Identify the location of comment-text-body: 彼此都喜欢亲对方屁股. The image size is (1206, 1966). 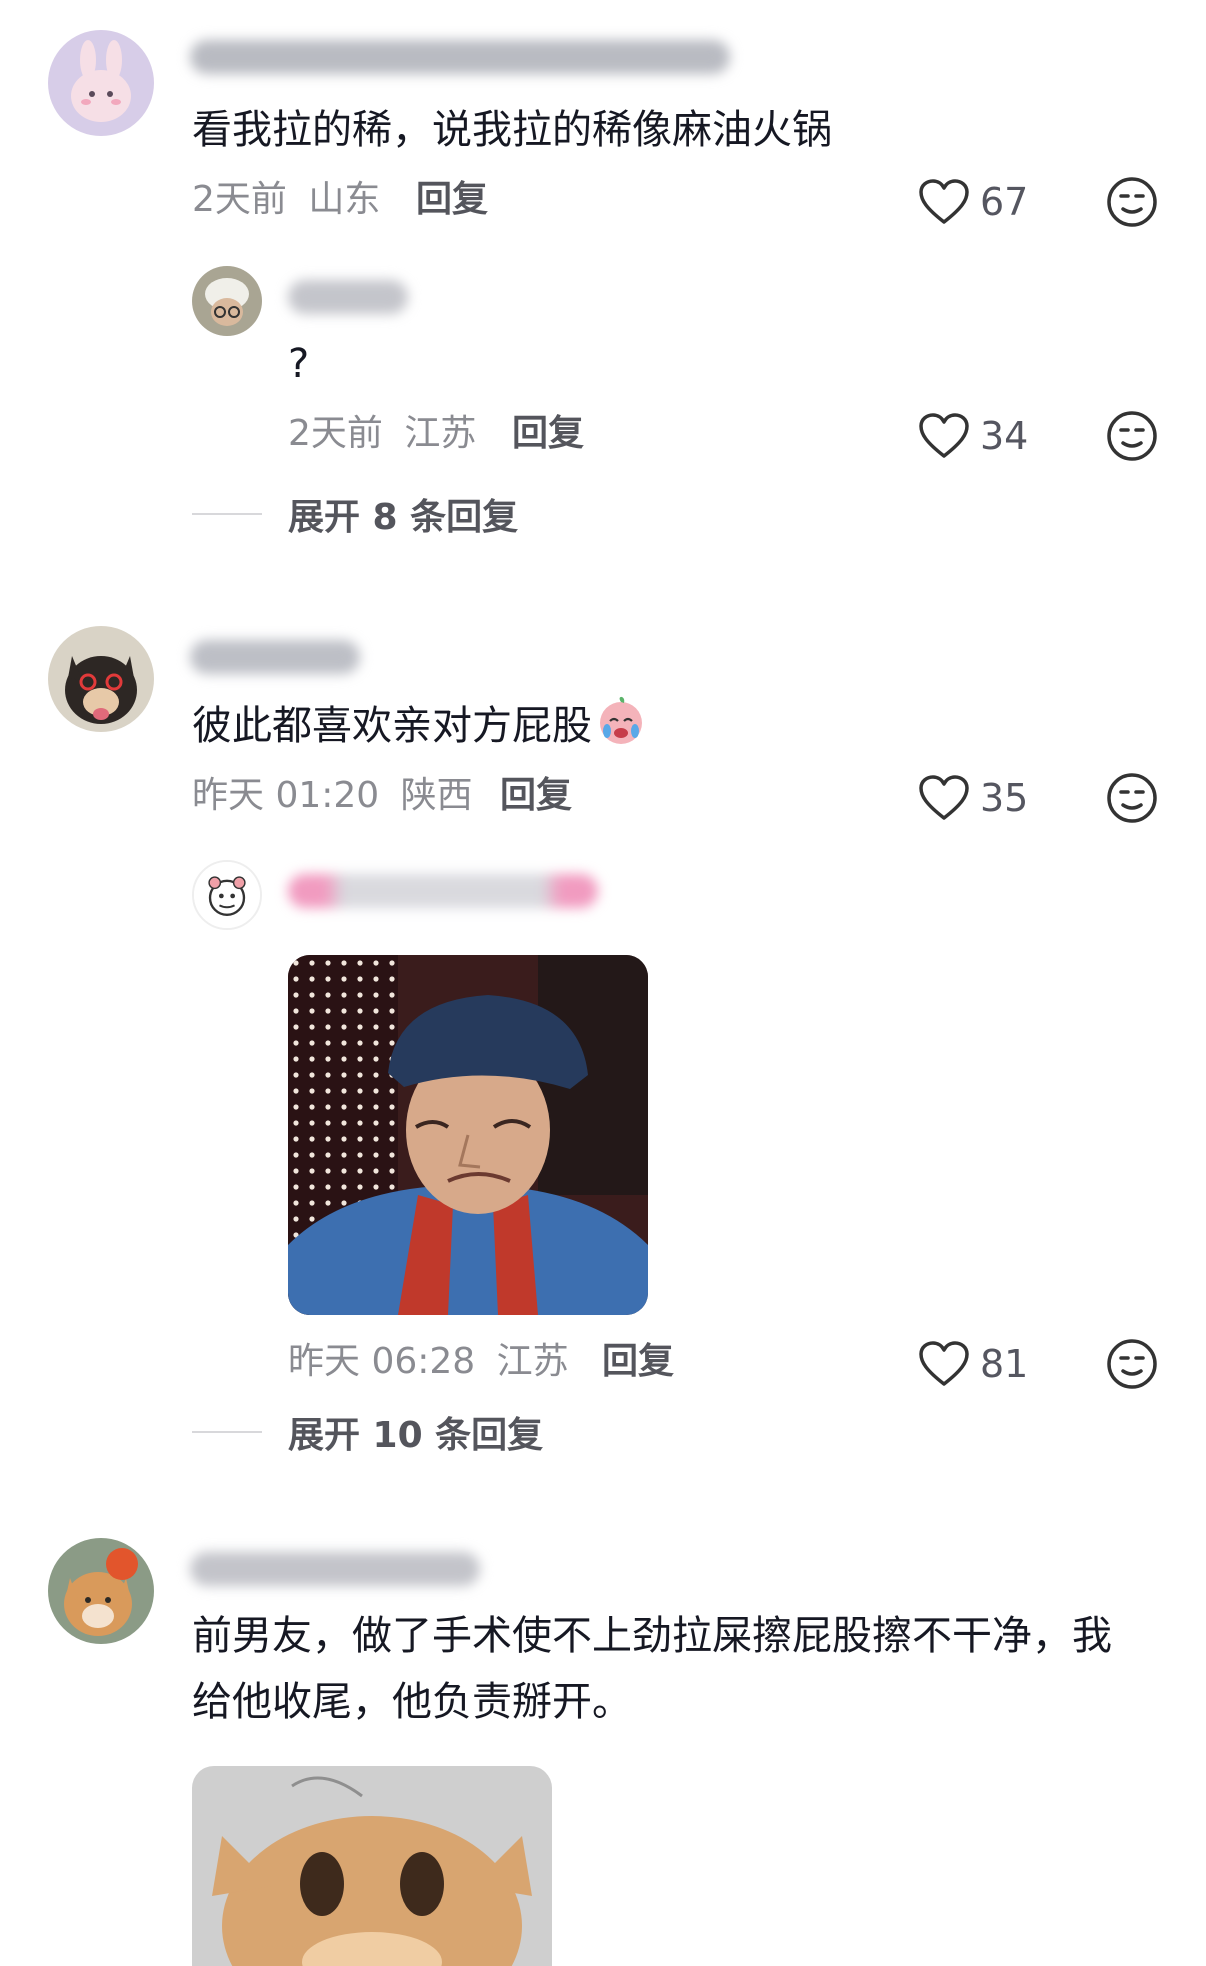
(392, 726).